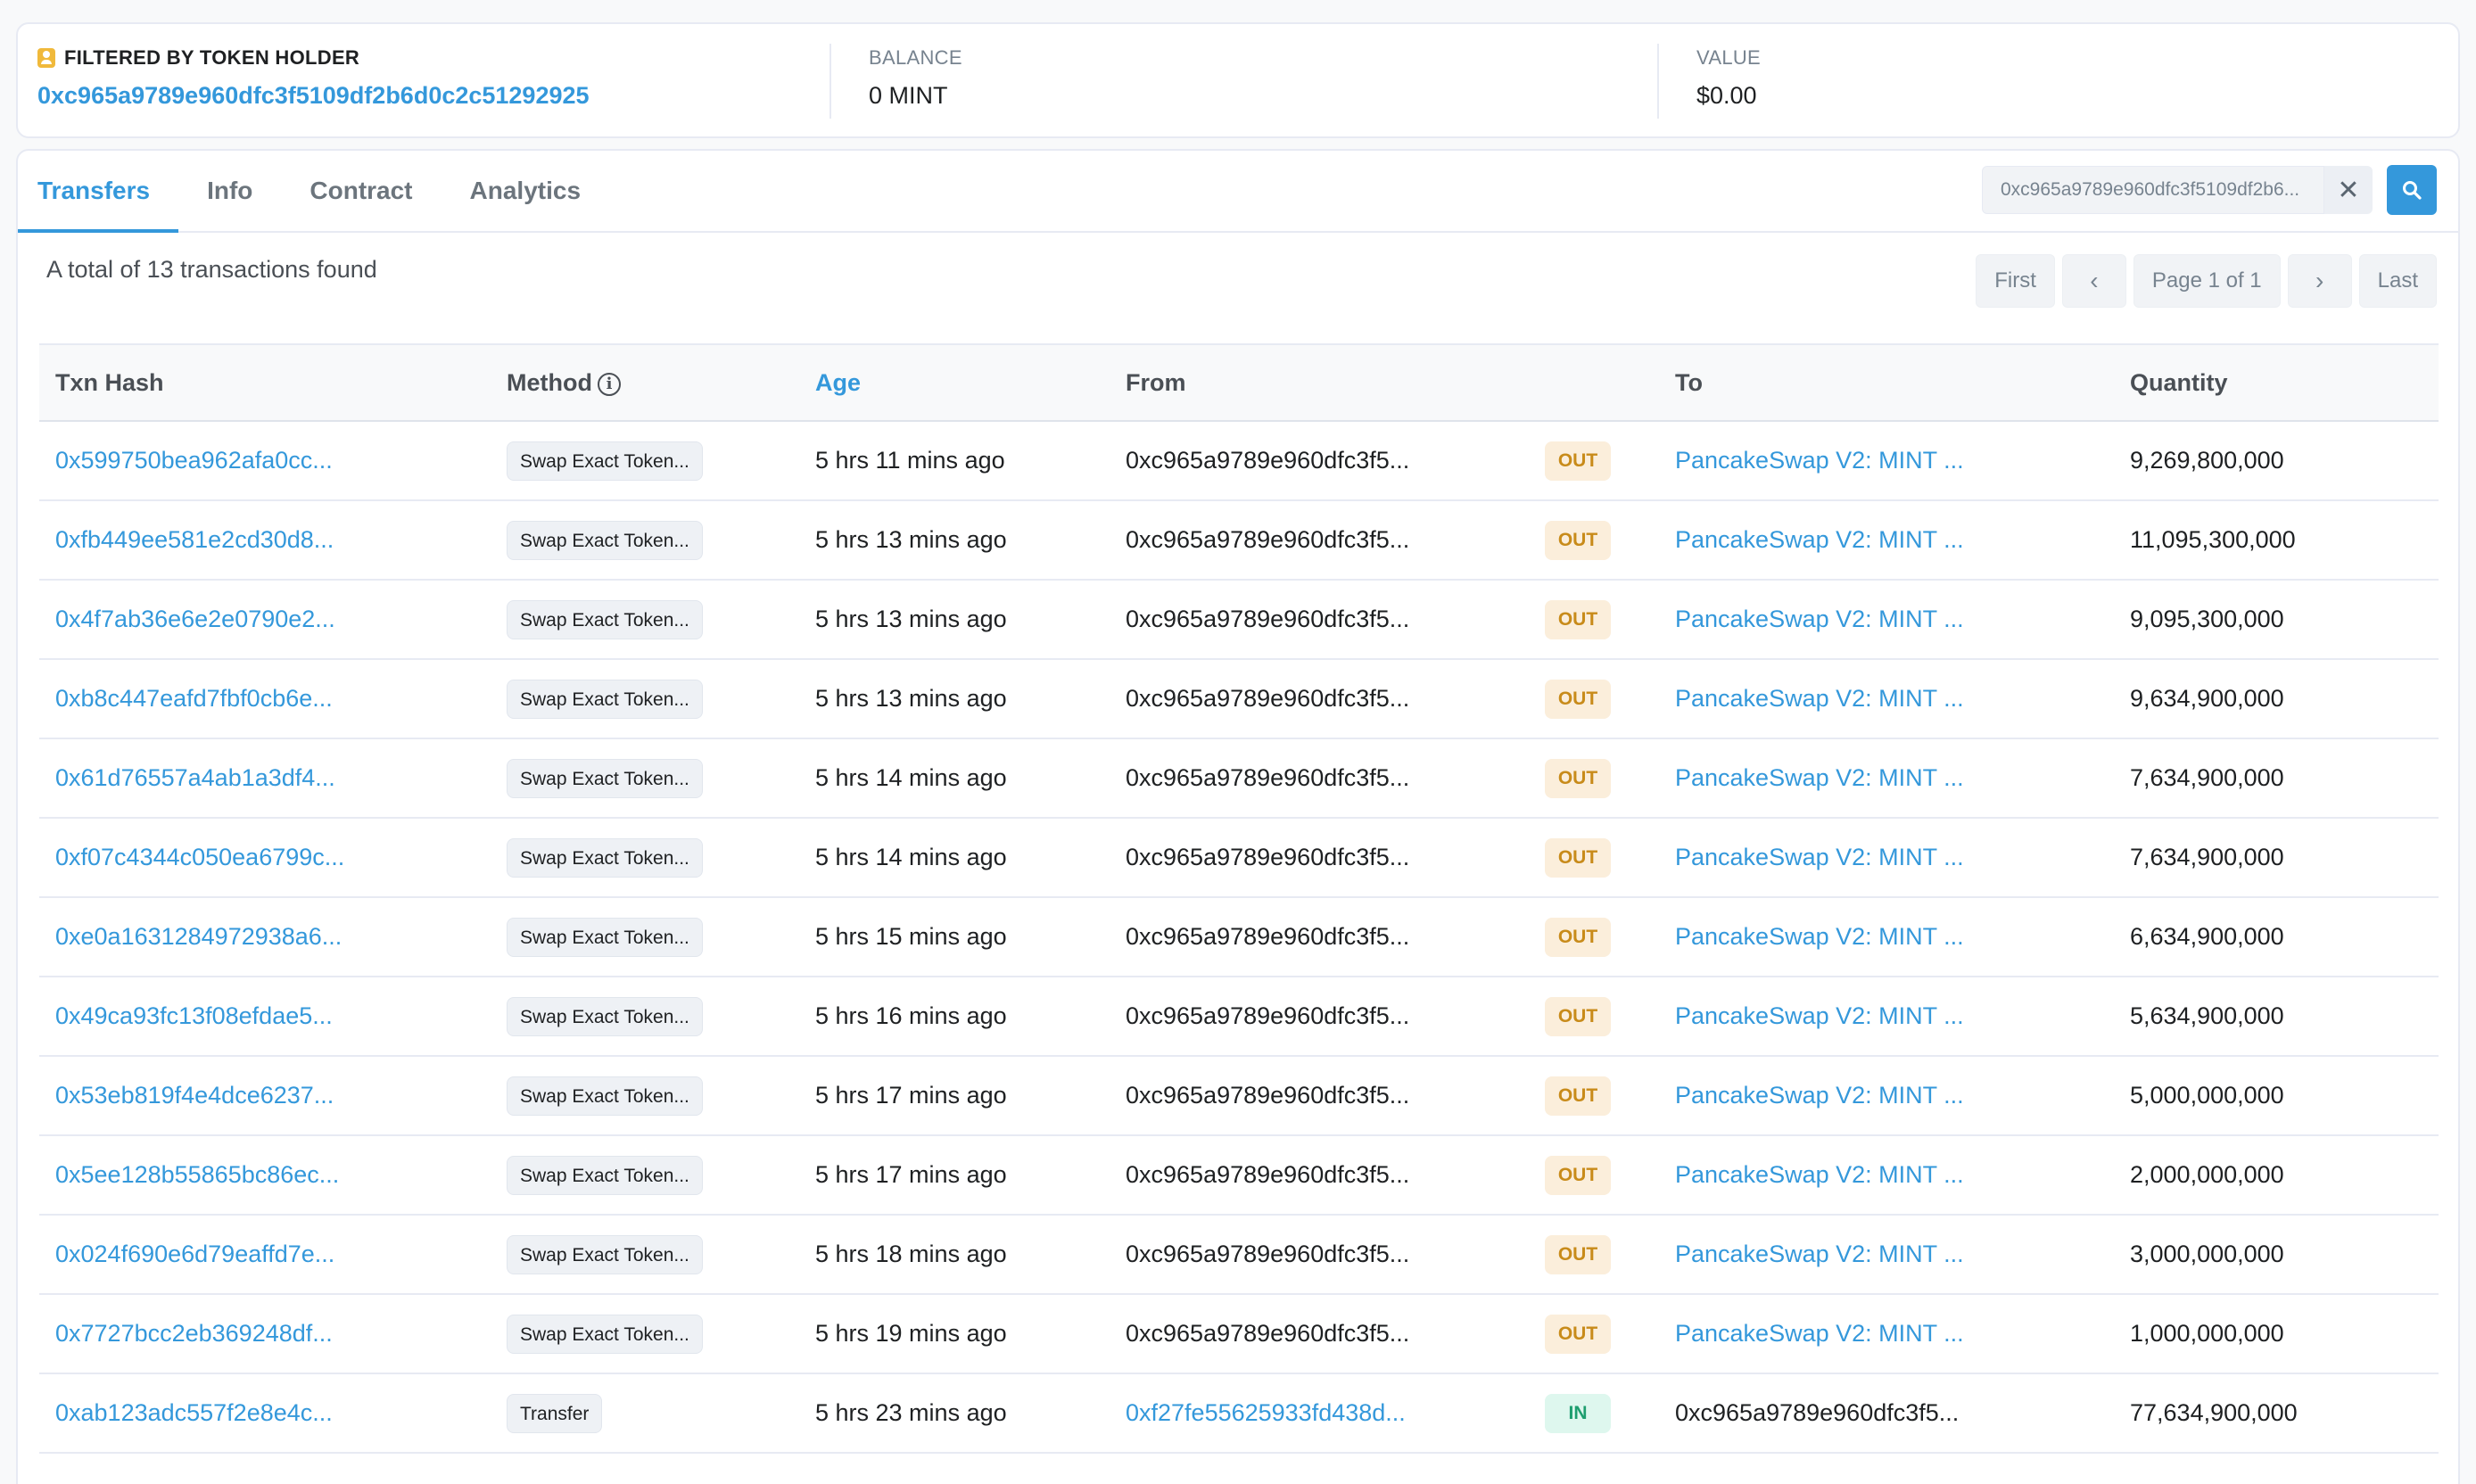  What do you see at coordinates (98, 192) in the screenshot?
I see `tab-transfers: Transfers` at bounding box center [98, 192].